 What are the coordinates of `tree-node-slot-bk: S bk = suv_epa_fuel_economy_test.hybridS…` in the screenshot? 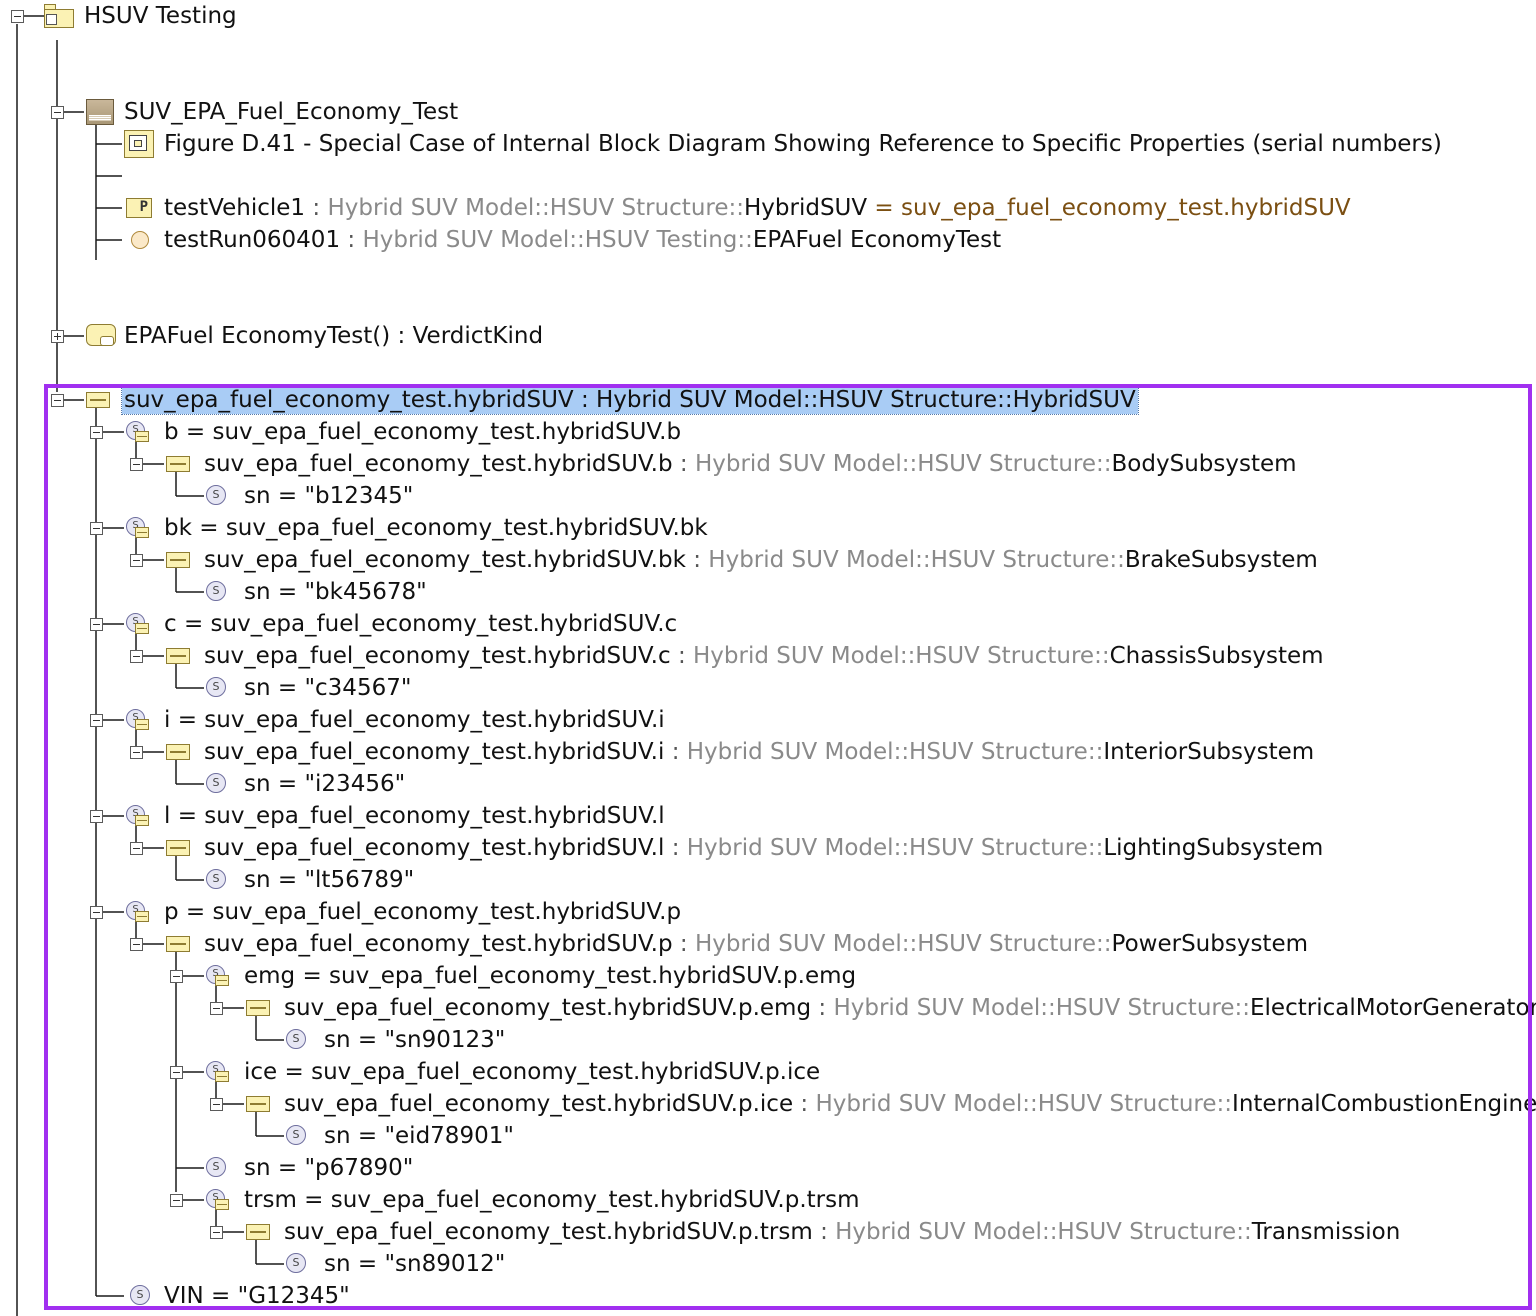 It's located at (410, 528).